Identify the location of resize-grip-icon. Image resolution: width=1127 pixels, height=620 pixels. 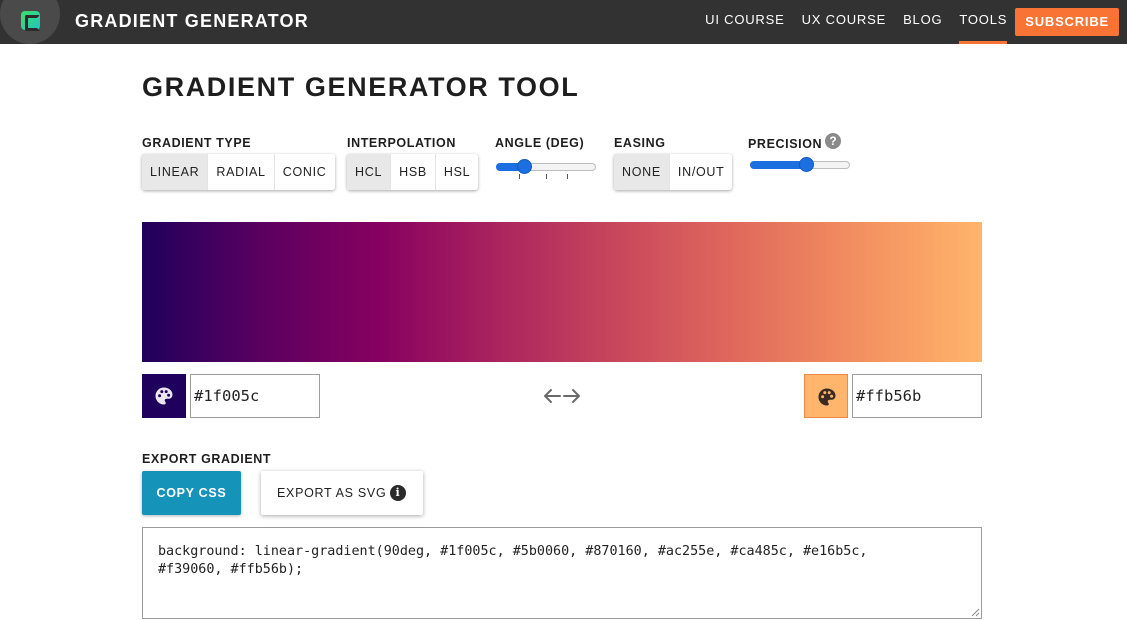
(975, 612).